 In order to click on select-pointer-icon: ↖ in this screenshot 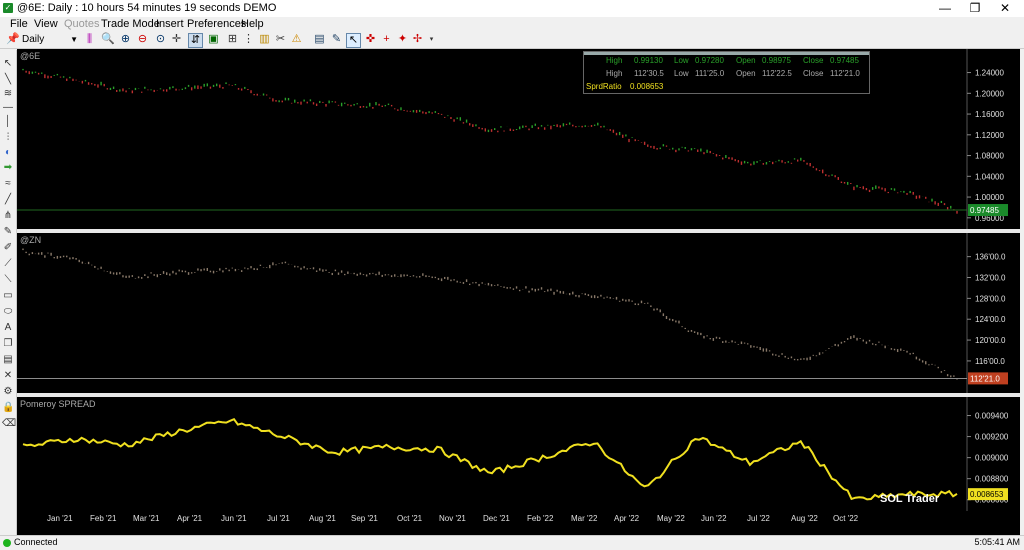, I will do `click(353, 40)`.